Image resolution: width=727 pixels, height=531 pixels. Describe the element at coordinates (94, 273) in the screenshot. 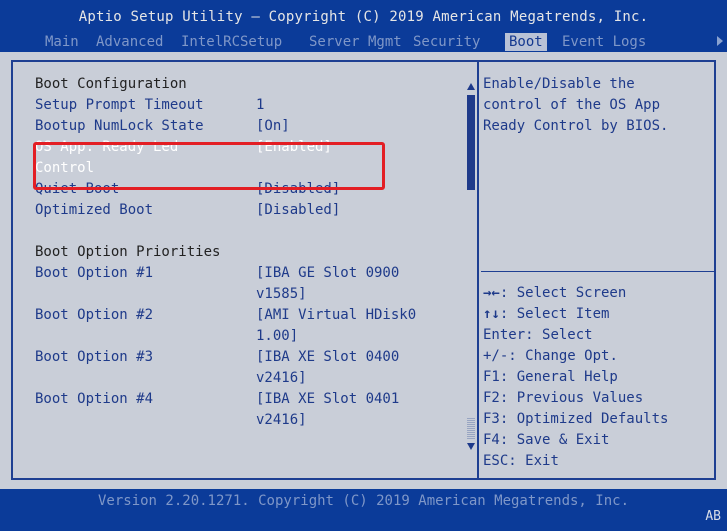

I see `setting-boot-option-1: Boot Option #1` at that location.